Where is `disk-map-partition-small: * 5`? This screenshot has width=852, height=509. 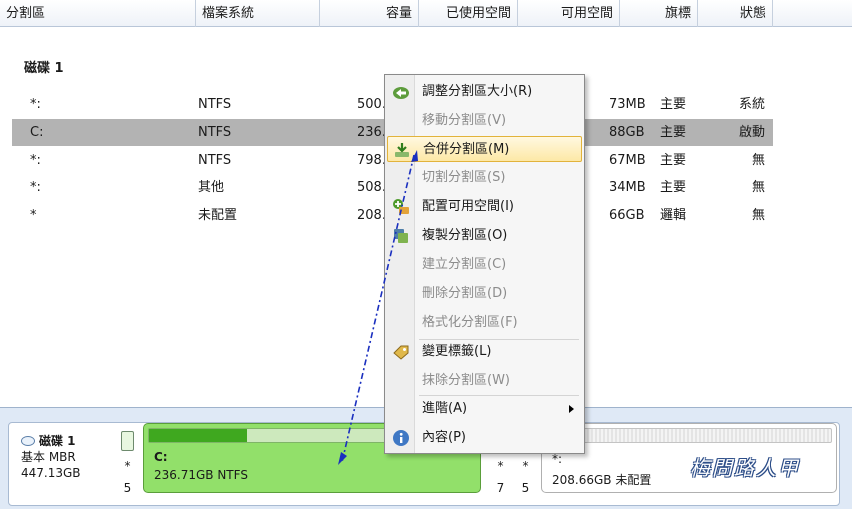
disk-map-partition-small: * 5 is located at coordinates (127, 467).